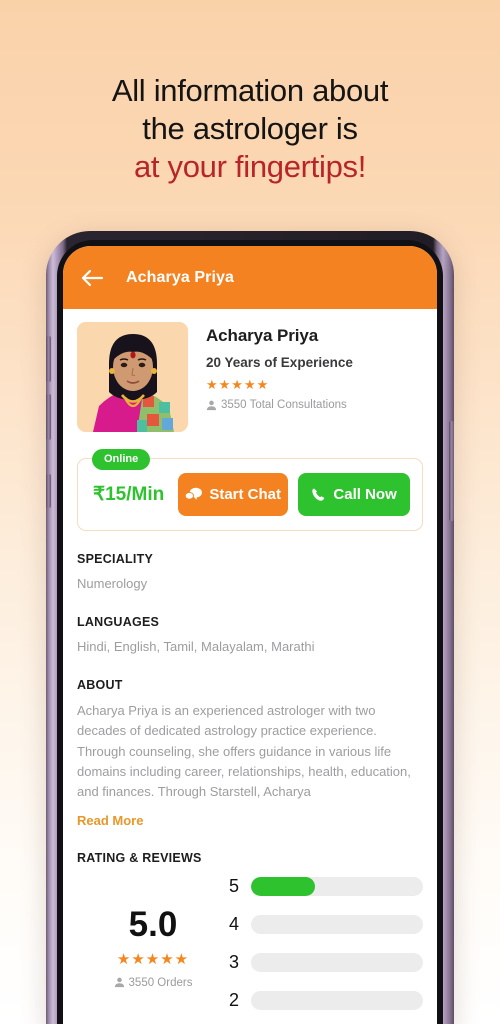 The width and height of the screenshot is (500, 1024). Describe the element at coordinates (234, 923) in the screenshot. I see `rating-bar-label: 4` at that location.